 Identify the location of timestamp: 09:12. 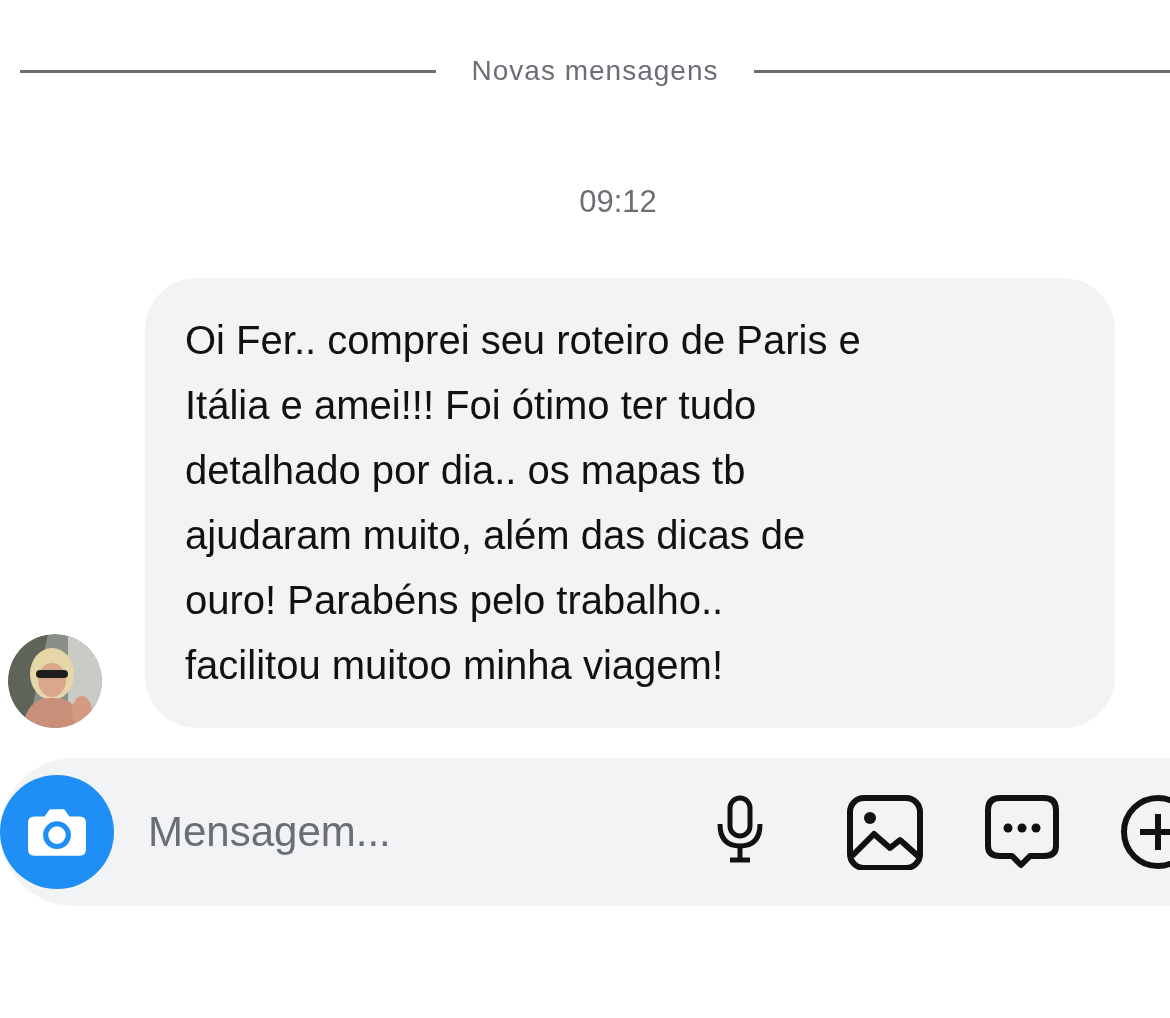
(618, 202).